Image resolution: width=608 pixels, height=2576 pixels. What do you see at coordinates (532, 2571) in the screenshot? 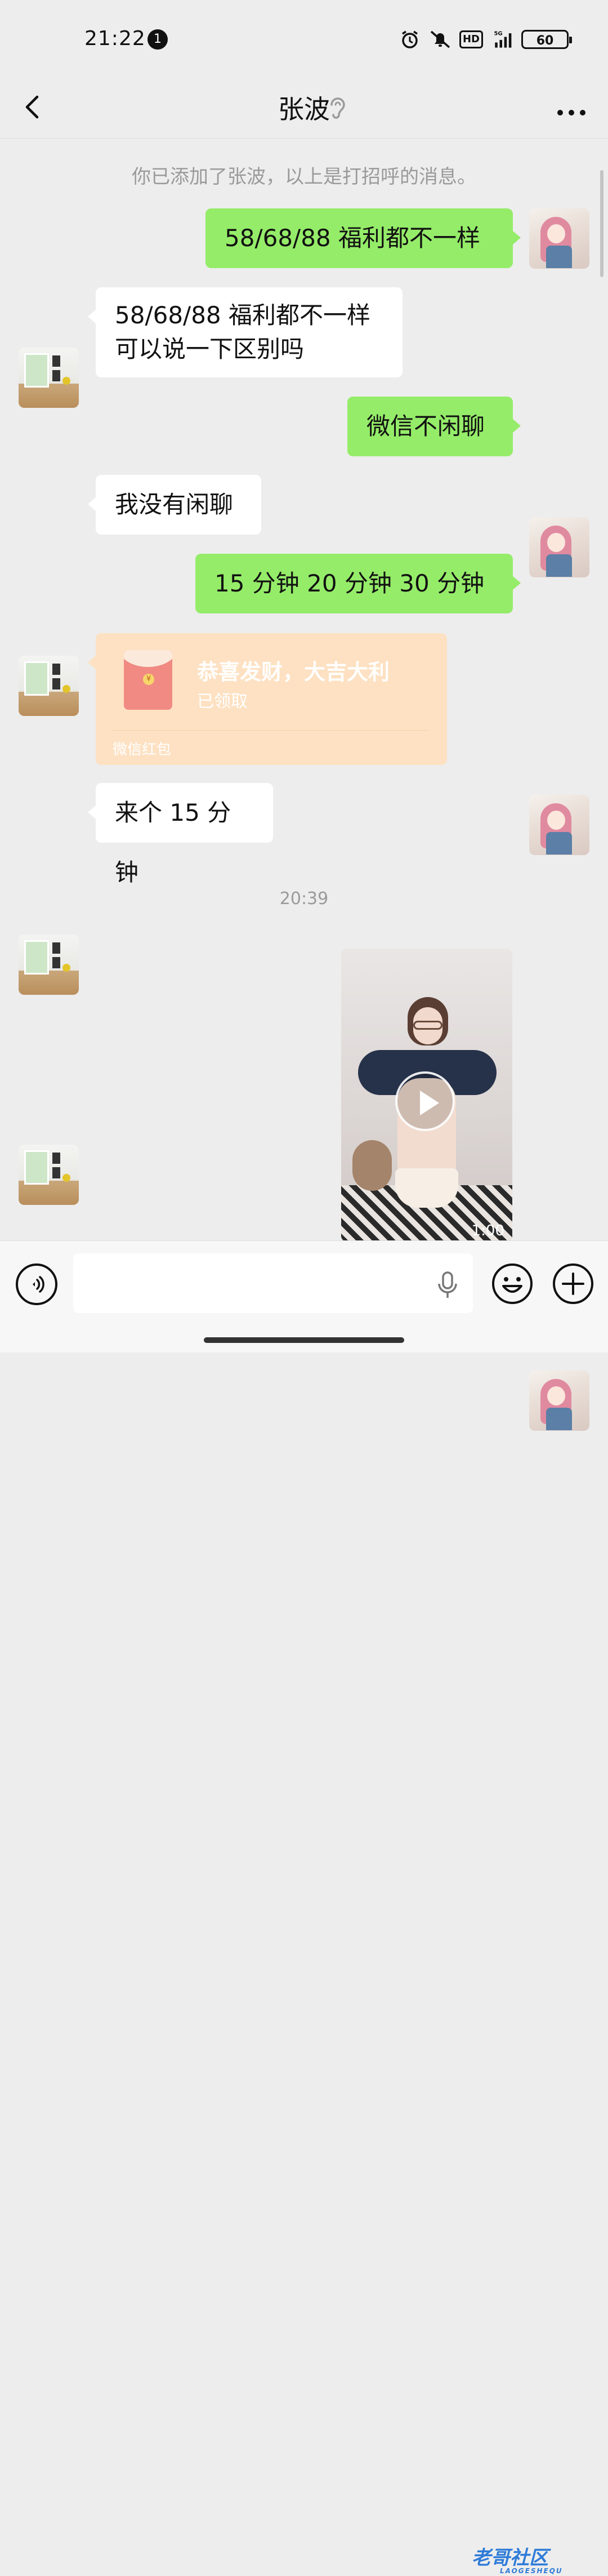
I see `watermark-subtext: LAOGESHEQU` at bounding box center [532, 2571].